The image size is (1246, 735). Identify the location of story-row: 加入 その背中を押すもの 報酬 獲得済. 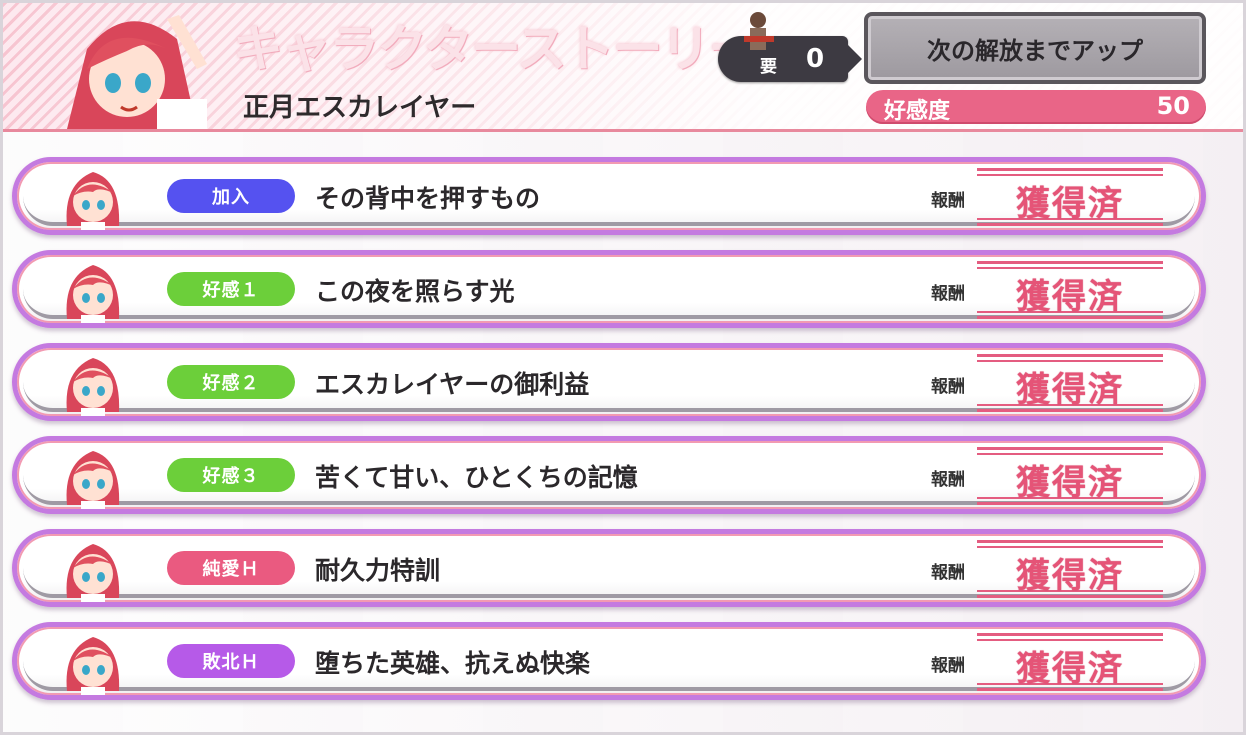
(609, 196).